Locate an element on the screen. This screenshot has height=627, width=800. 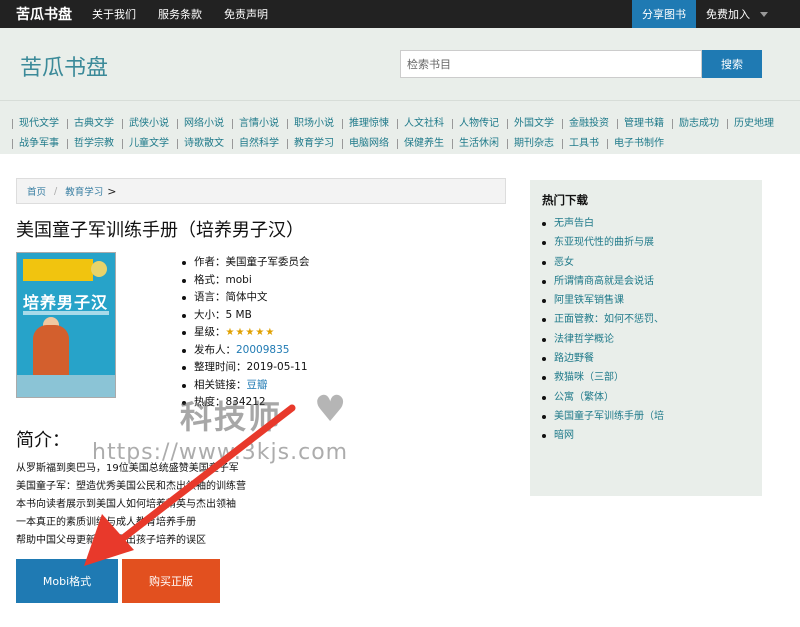
breadcrumb: 首页 / 教育学习 > is located at coordinates (261, 191).